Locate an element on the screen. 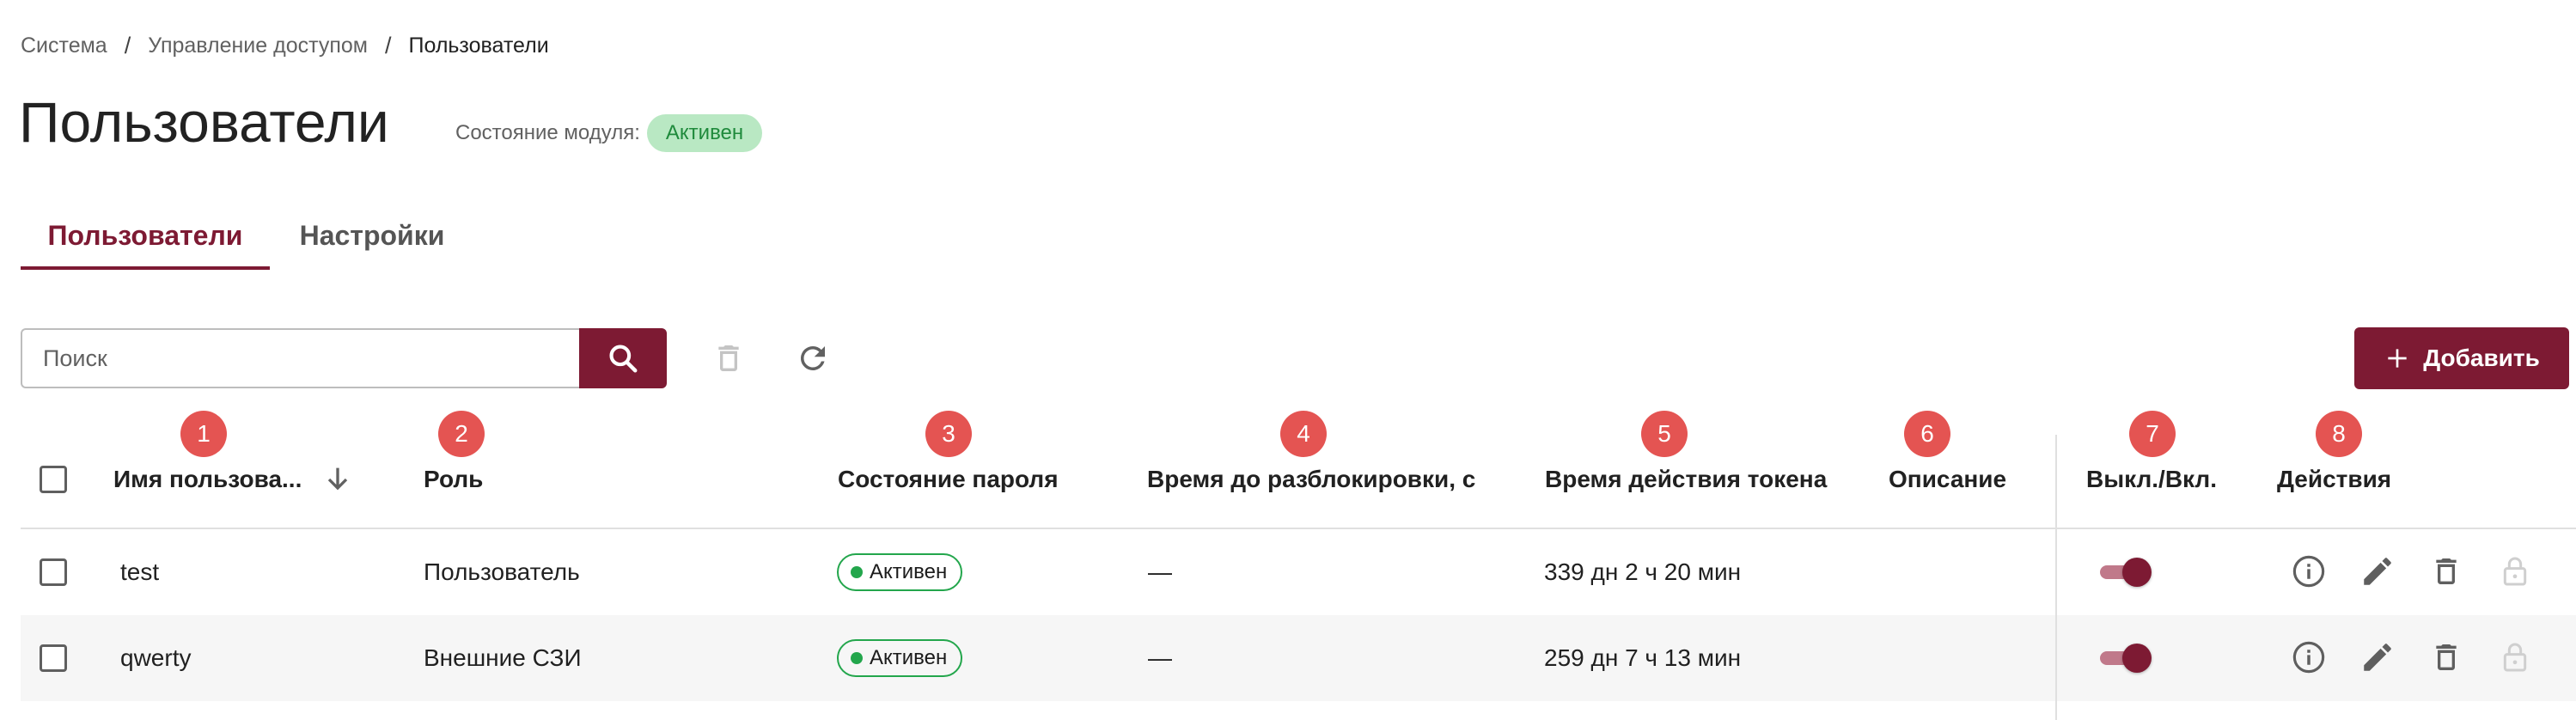 This screenshot has height=720, width=2576. module-state: Состояние модуля: Активен is located at coordinates (609, 133).